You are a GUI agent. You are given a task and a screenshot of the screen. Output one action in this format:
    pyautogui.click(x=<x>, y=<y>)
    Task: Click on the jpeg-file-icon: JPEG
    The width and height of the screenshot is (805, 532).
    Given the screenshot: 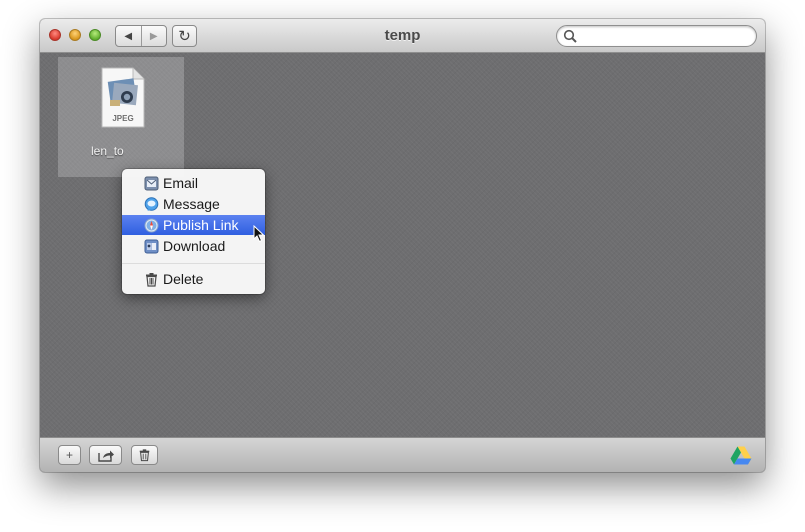 What is the action you would take?
    pyautogui.click(x=123, y=97)
    